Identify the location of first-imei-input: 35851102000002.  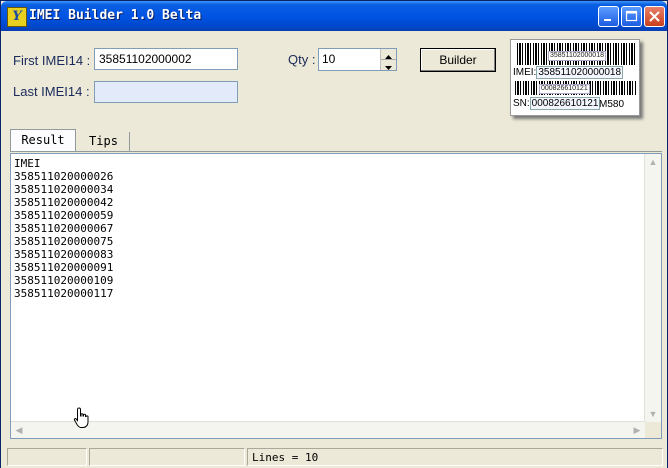
(166, 59).